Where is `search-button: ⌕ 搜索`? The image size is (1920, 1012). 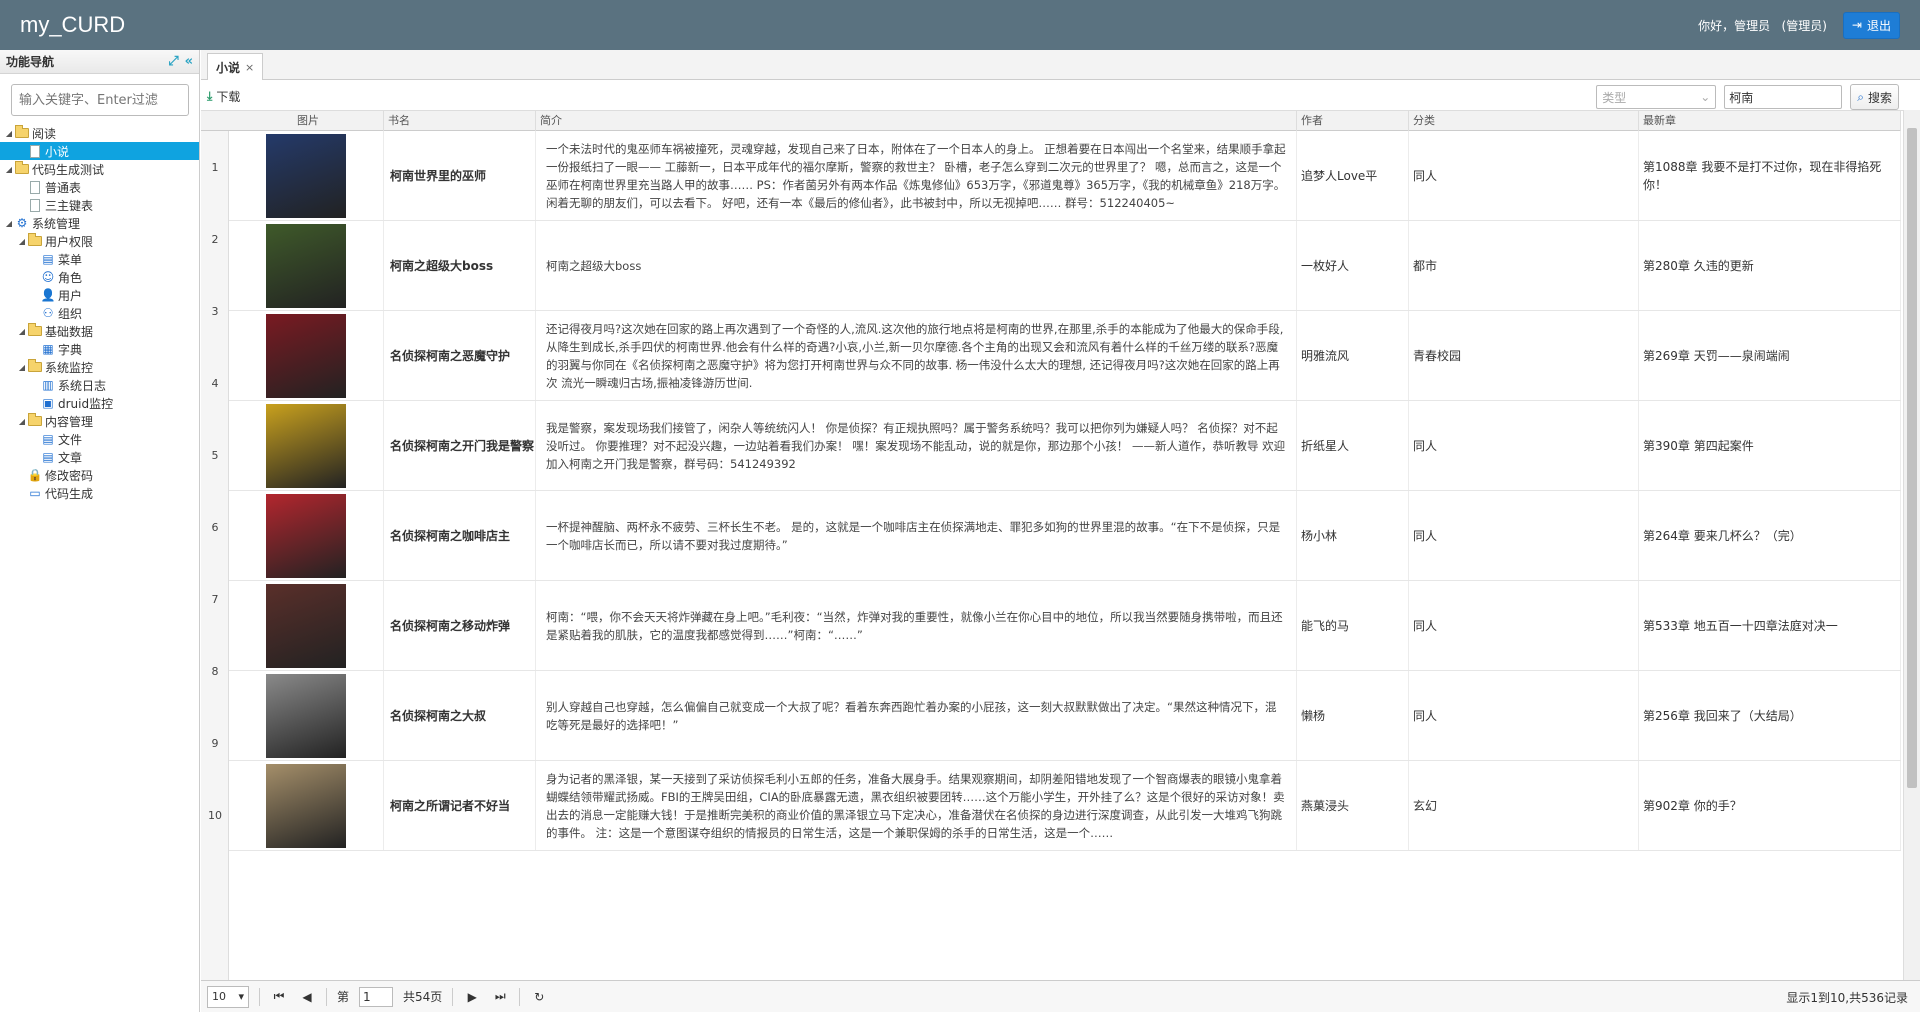 search-button: ⌕ 搜索 is located at coordinates (1874, 97).